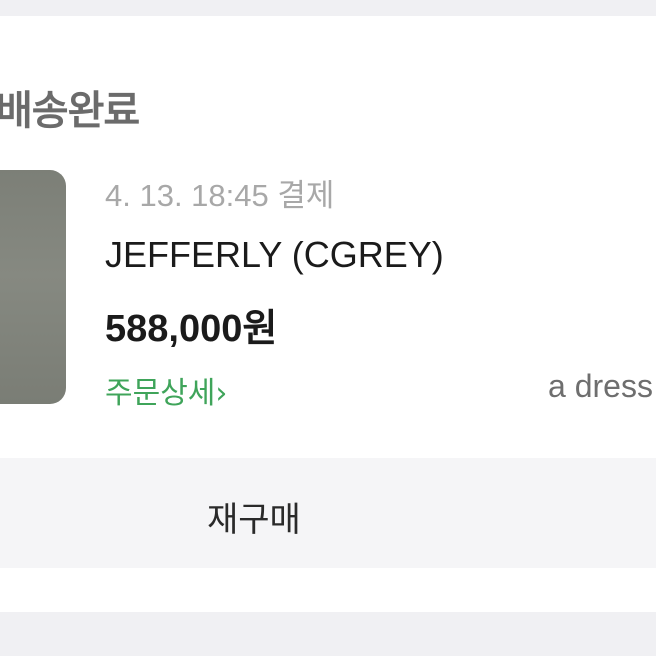  I want to click on order-status: 배송완료, so click(70, 111).